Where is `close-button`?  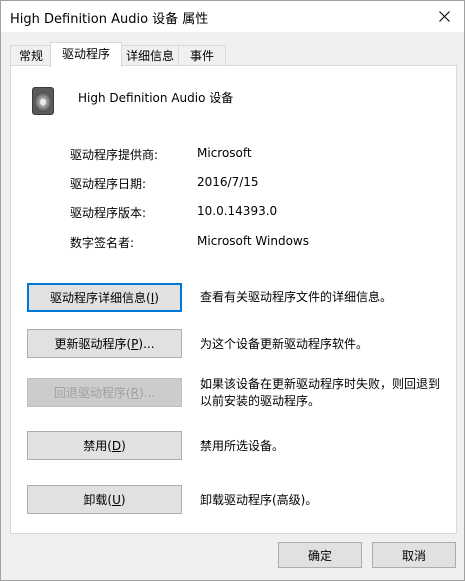
close-button is located at coordinates (444, 16).